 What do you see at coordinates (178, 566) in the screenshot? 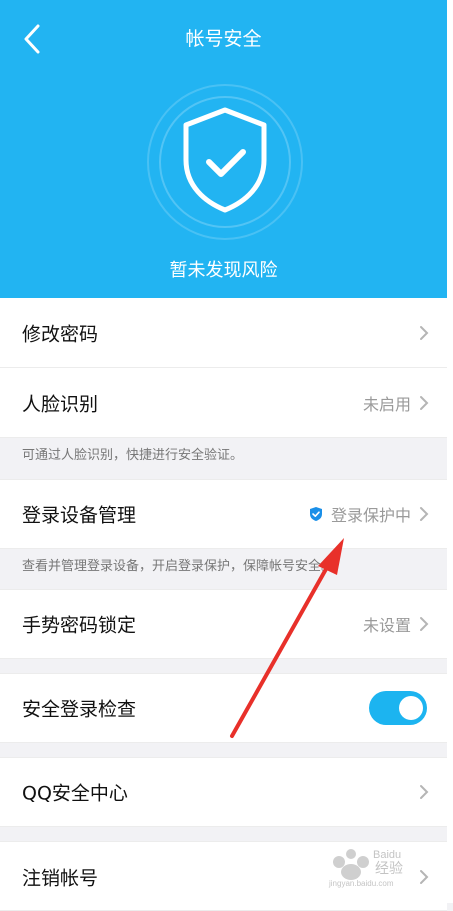
I see `device-management-hint: 查看并管理登录设备，开启登录保护，保障帐号安全。` at bounding box center [178, 566].